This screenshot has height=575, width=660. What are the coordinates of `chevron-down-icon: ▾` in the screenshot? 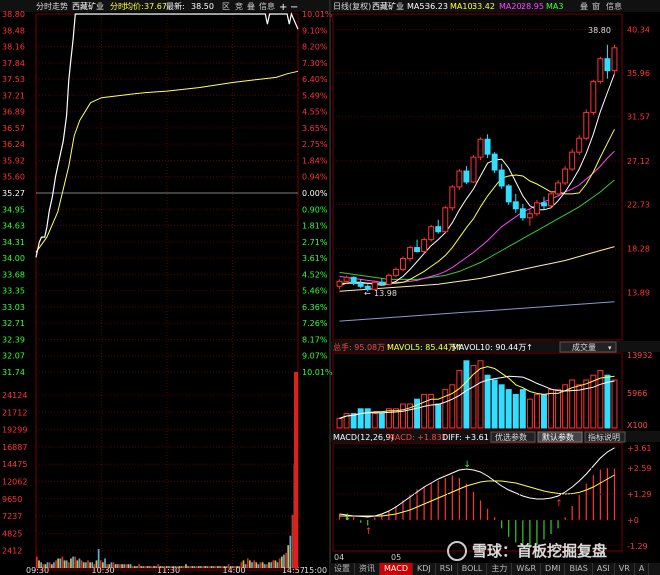 It's located at (610, 348).